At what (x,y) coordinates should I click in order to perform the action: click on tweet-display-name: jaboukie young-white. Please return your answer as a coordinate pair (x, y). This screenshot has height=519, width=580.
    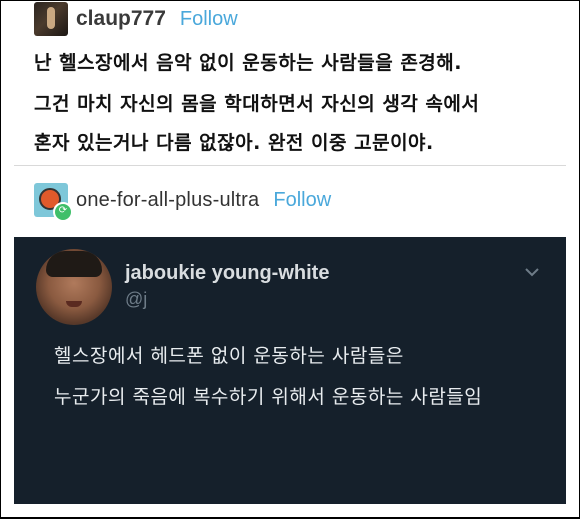
    Looking at the image, I should click on (227, 273).